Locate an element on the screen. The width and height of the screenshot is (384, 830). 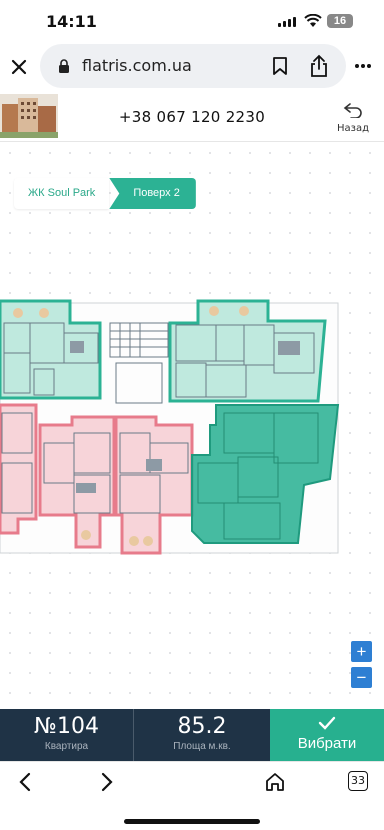
phone-number: +38 067 120 2230 is located at coordinates (192, 117).